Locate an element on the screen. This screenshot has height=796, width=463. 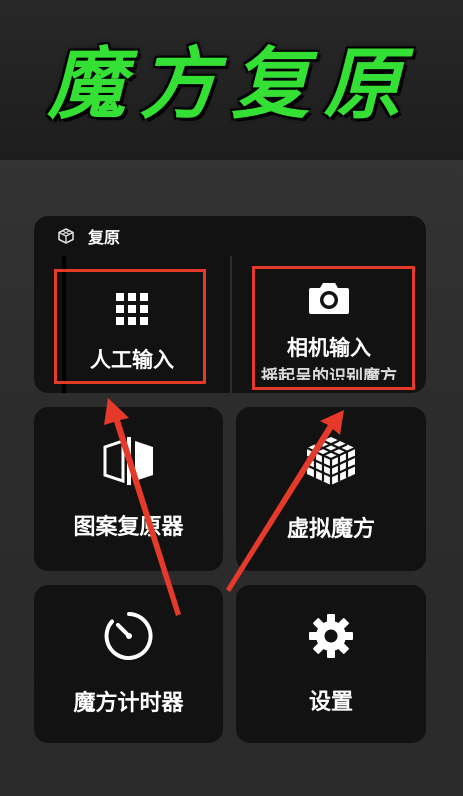
cube-timer-label: 魔方计时器 is located at coordinates (128, 703).